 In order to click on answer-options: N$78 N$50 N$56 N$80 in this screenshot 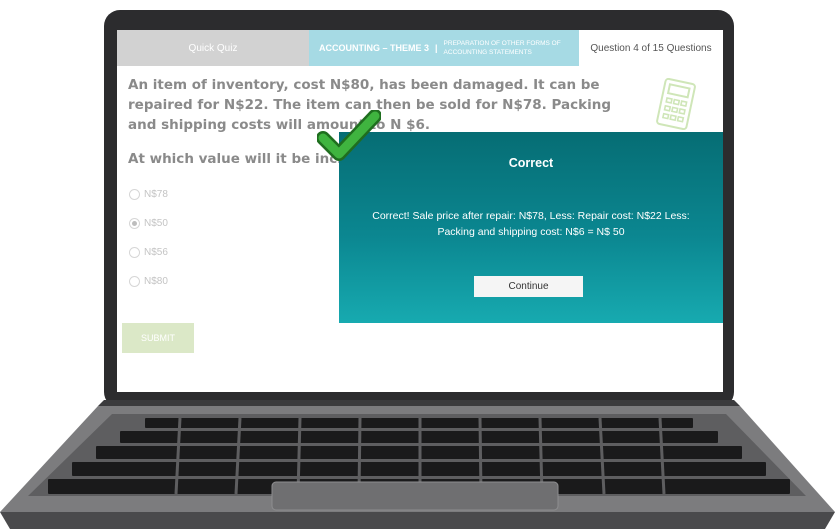, I will do `click(148, 238)`.